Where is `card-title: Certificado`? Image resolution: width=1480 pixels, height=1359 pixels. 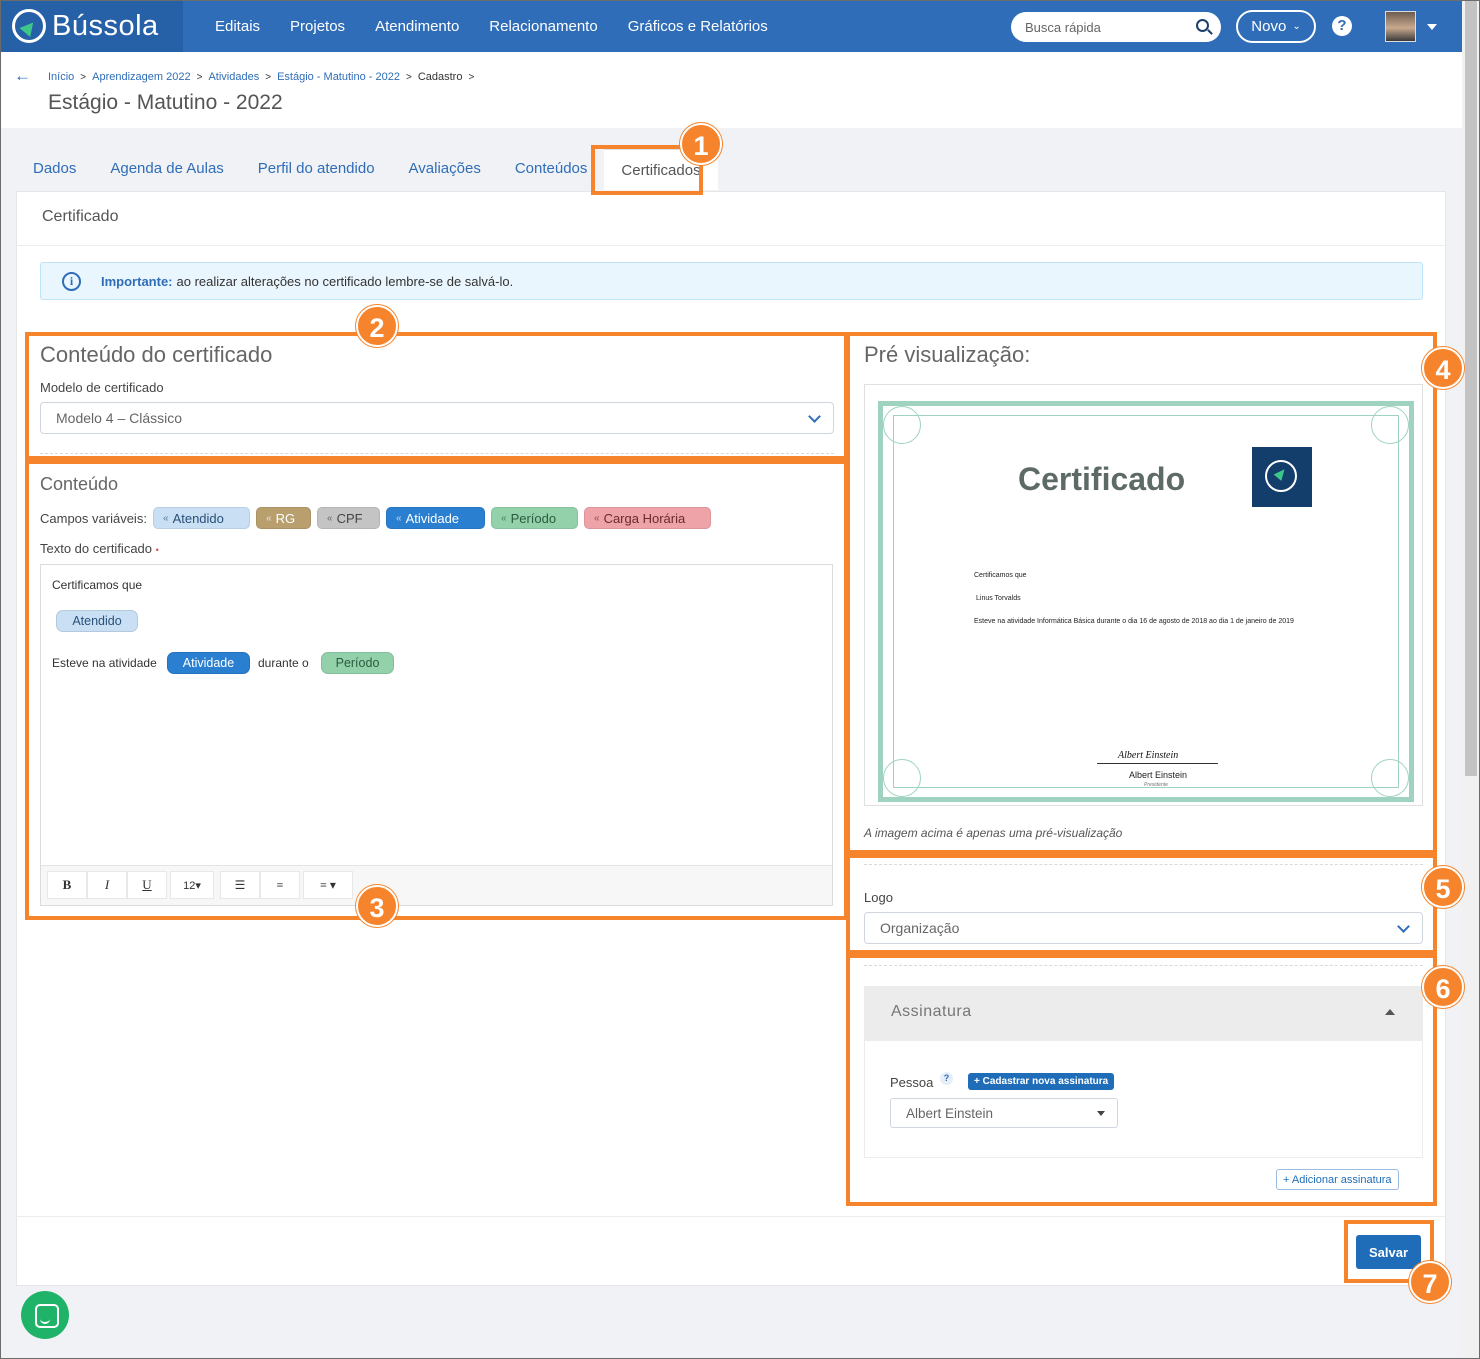
card-title: Certificado is located at coordinates (80, 216).